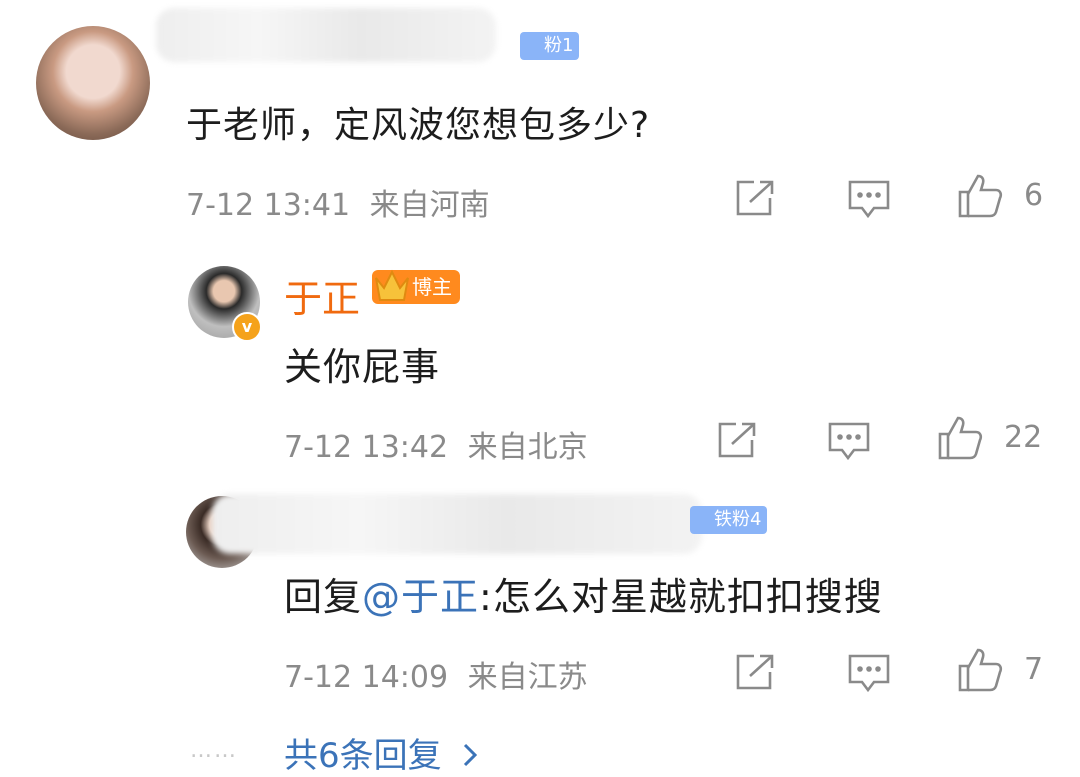 Image resolution: width=1080 pixels, height=777 pixels. I want to click on chevron-right-icon, so click(471, 755).